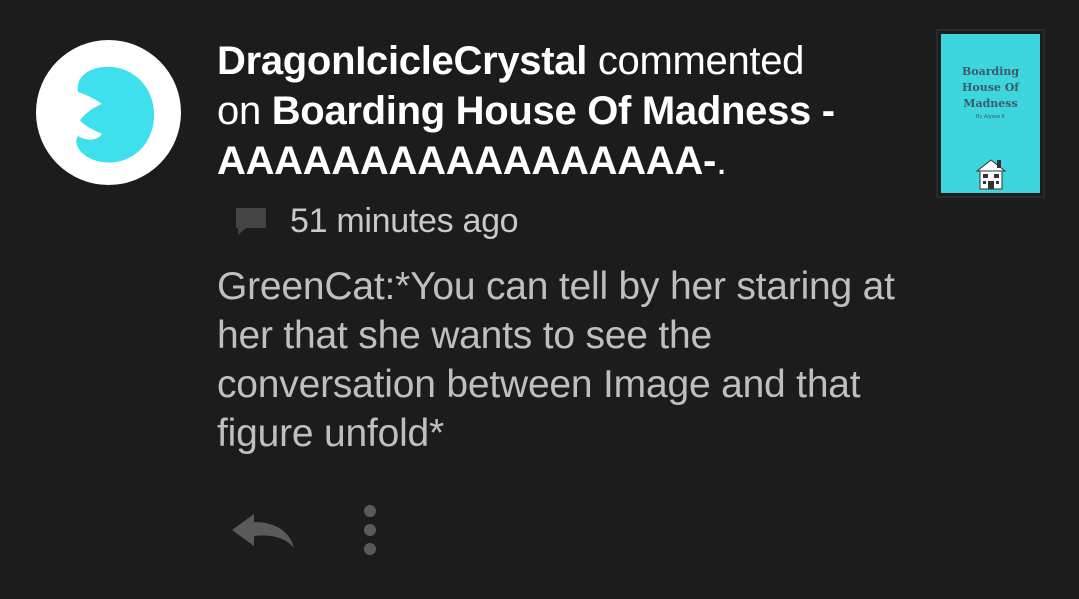  I want to click on cover-art: Boarding House Of Madness By Alyssa K, so click(990, 113).